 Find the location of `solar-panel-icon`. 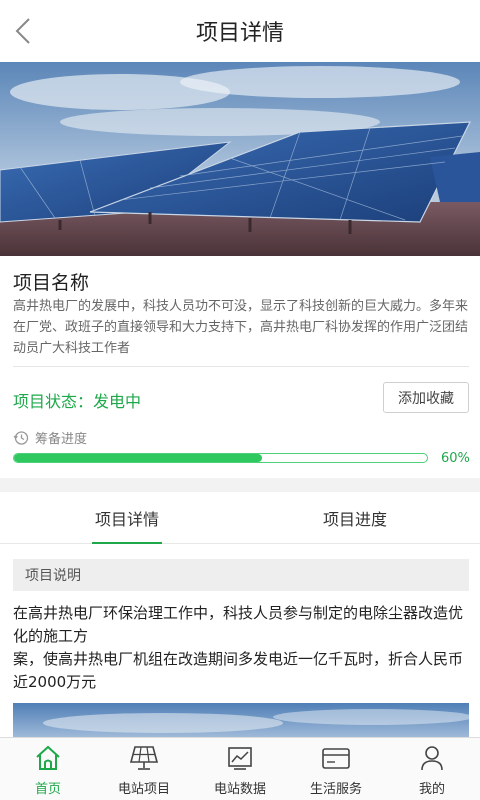

solar-panel-icon is located at coordinates (144, 758).